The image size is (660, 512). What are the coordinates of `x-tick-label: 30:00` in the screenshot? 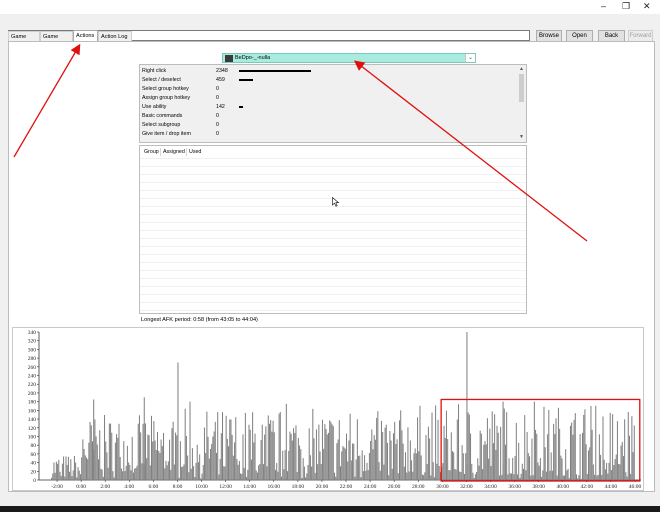 It's located at (442, 487).